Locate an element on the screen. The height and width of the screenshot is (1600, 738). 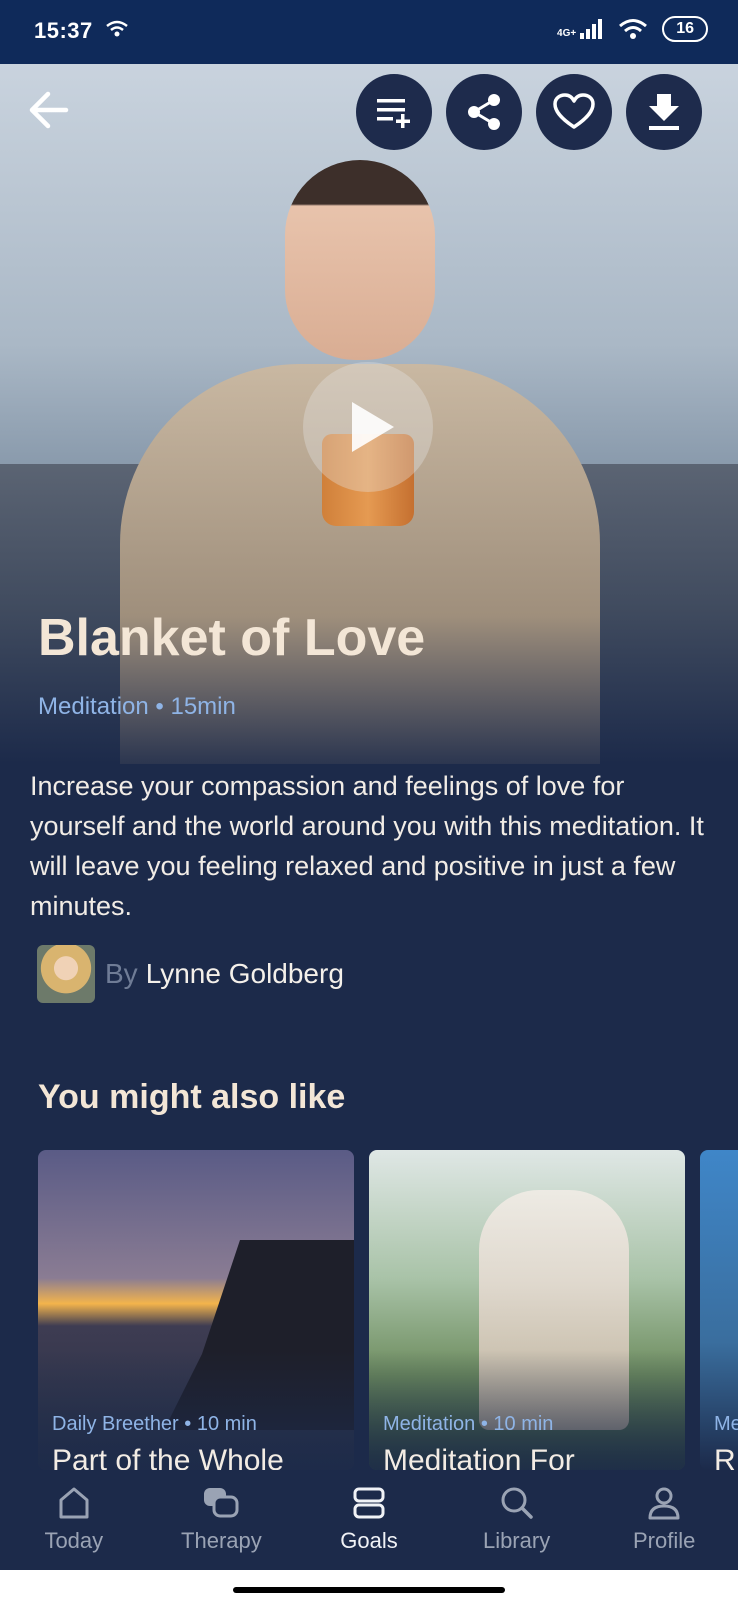
search-icon is located at coordinates (517, 1503).